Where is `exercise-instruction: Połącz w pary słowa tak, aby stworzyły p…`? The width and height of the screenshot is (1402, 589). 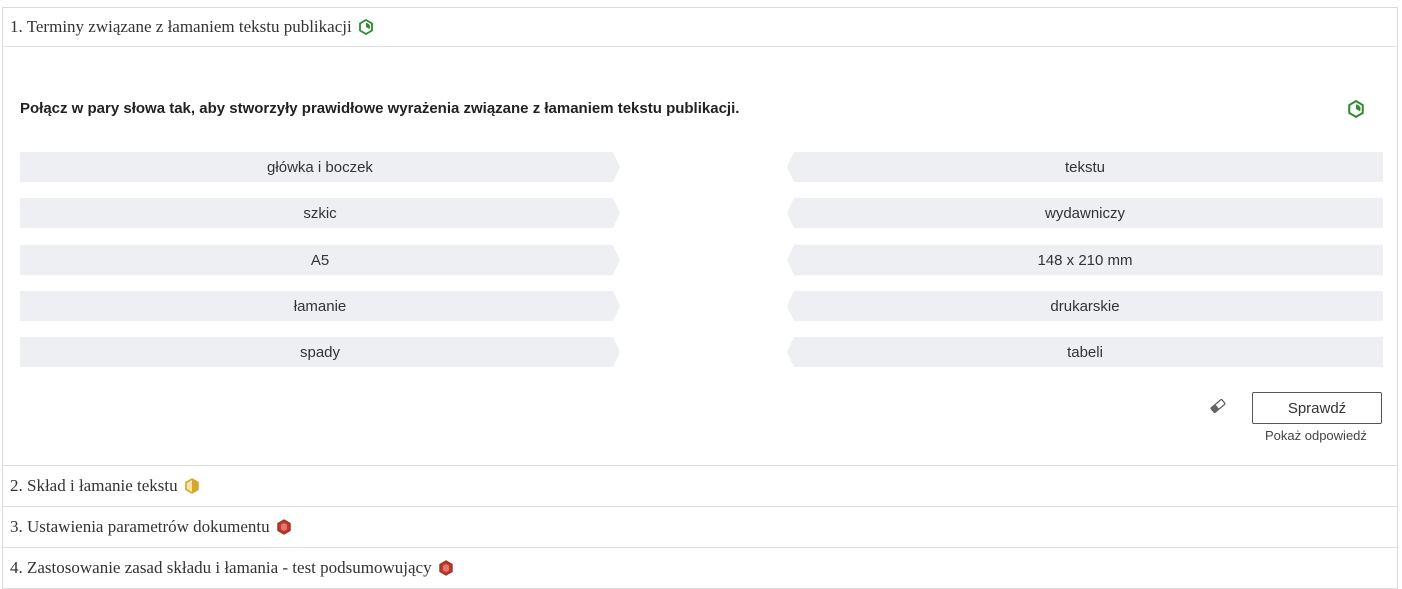 exercise-instruction: Połącz w pary słowa tak, aby stworzyły p… is located at coordinates (380, 108).